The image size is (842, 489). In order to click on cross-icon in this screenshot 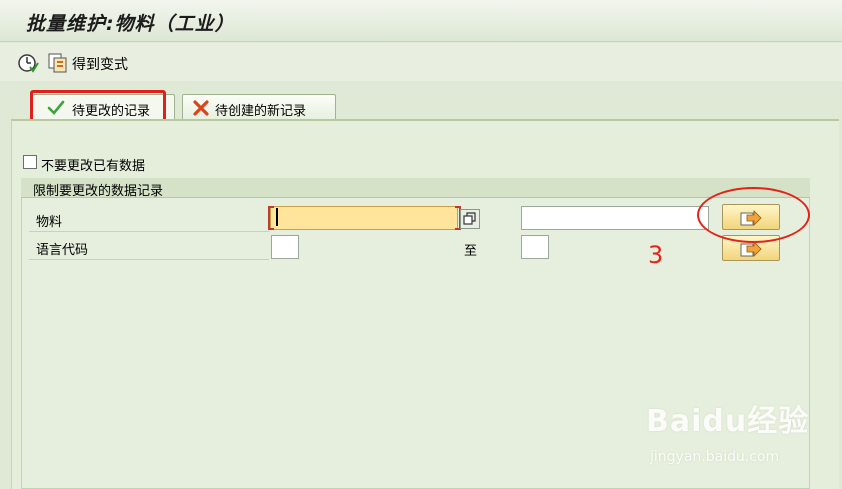, I will do `click(201, 108)`.